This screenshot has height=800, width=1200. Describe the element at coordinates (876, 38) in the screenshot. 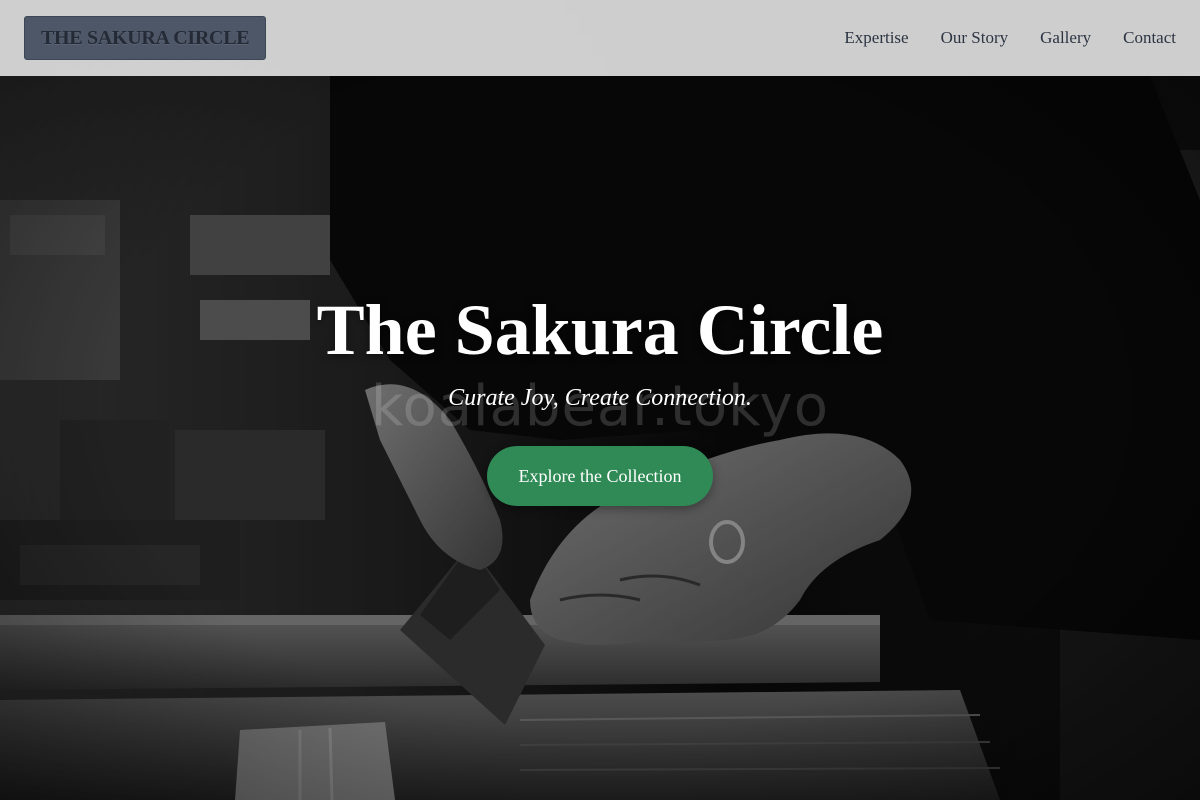

I see `nav-link-expertise: Expertise` at that location.